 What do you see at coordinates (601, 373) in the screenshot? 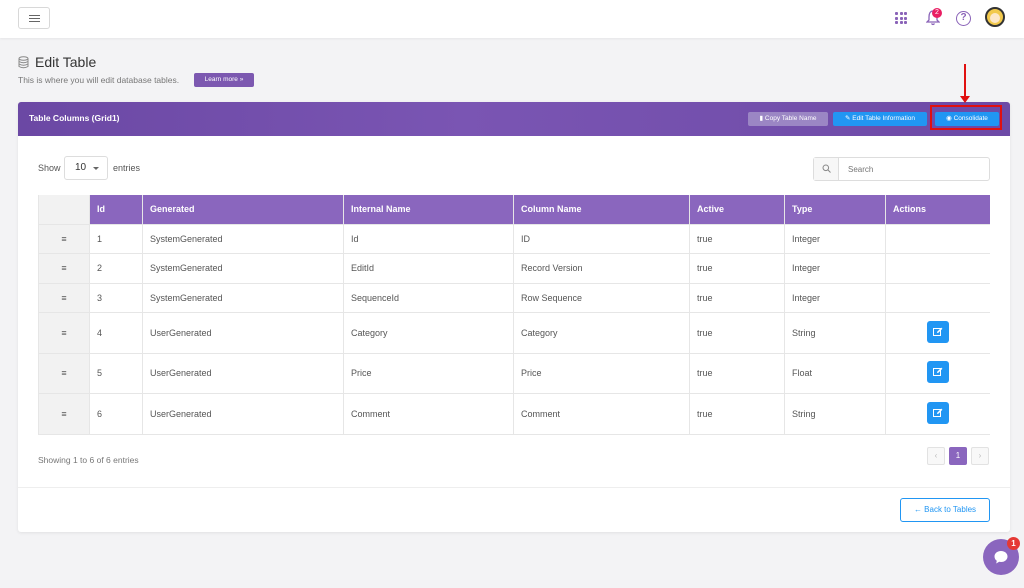
I see `cell-column-name: Price` at bounding box center [601, 373].